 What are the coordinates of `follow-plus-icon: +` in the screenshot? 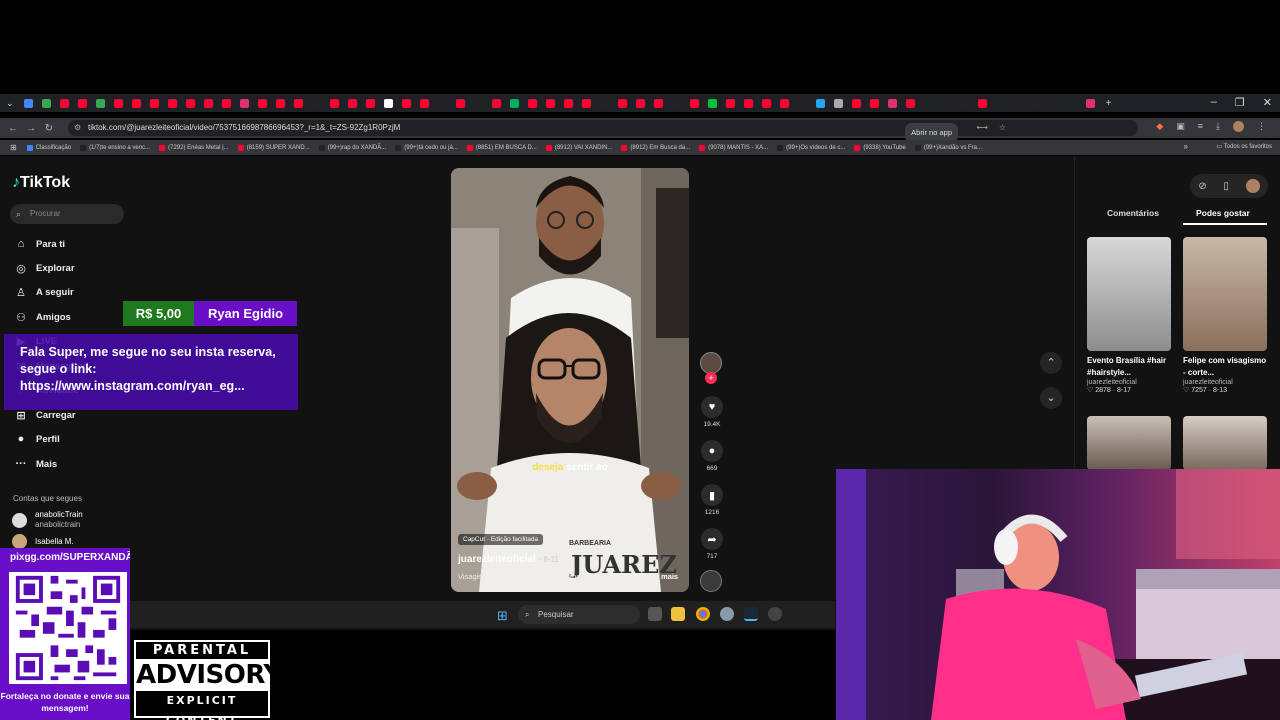 It's located at (711, 378).